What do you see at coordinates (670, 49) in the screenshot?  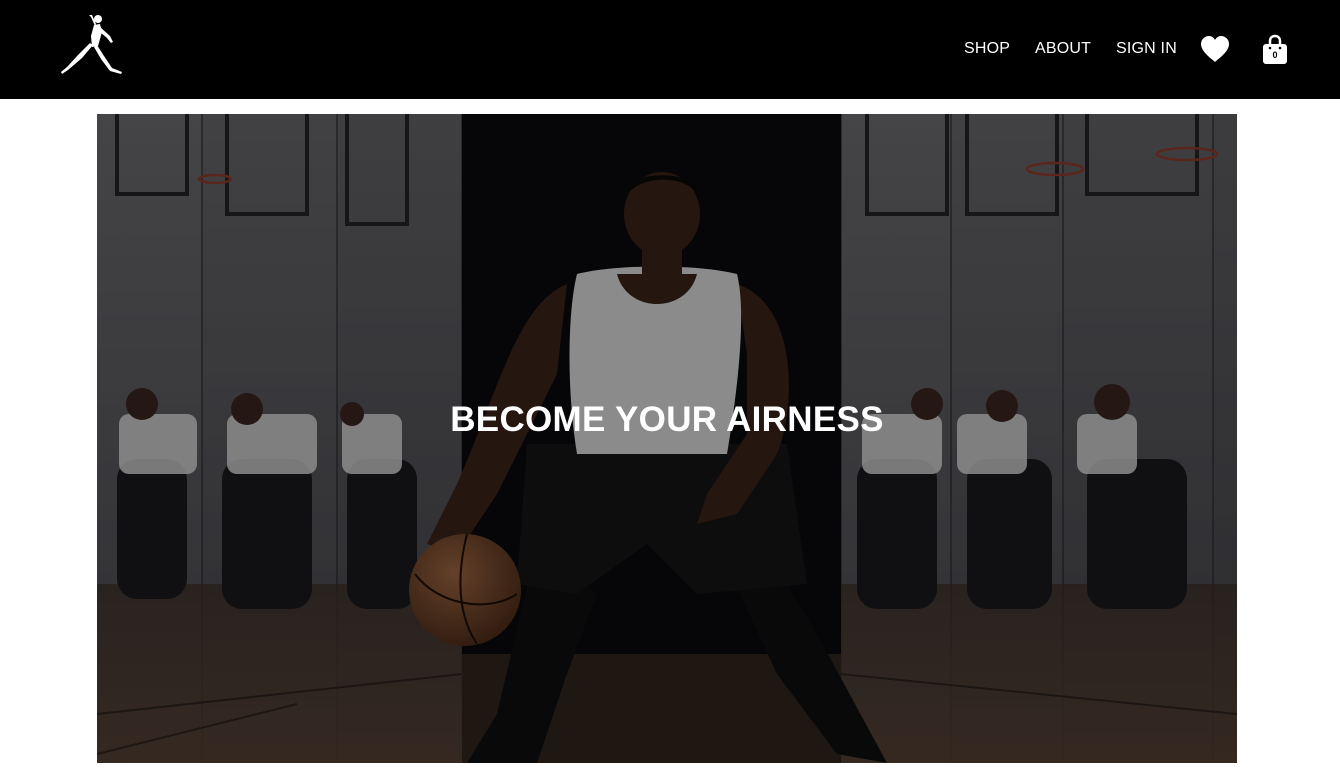 I see `top-navbar: SHOP ABOUT SIGN IN 0` at bounding box center [670, 49].